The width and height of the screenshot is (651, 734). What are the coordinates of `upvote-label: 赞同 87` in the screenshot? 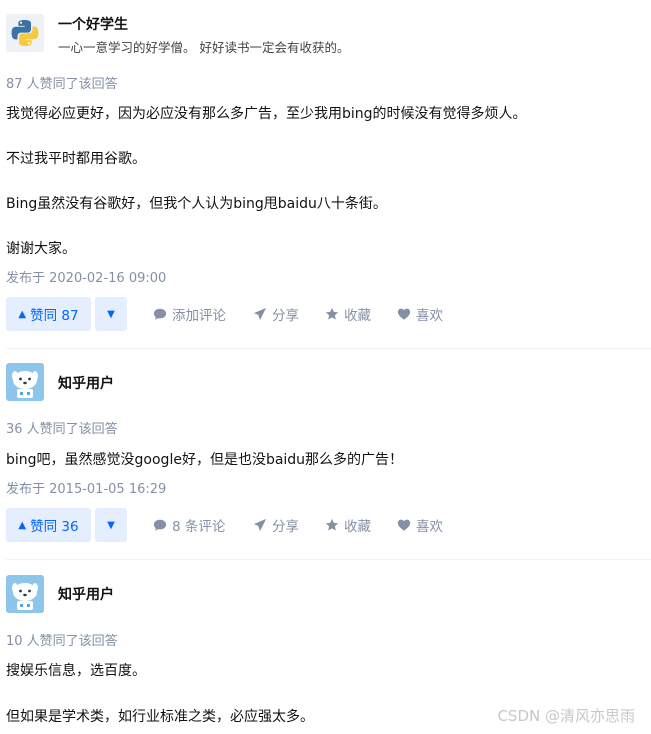 It's located at (54, 316).